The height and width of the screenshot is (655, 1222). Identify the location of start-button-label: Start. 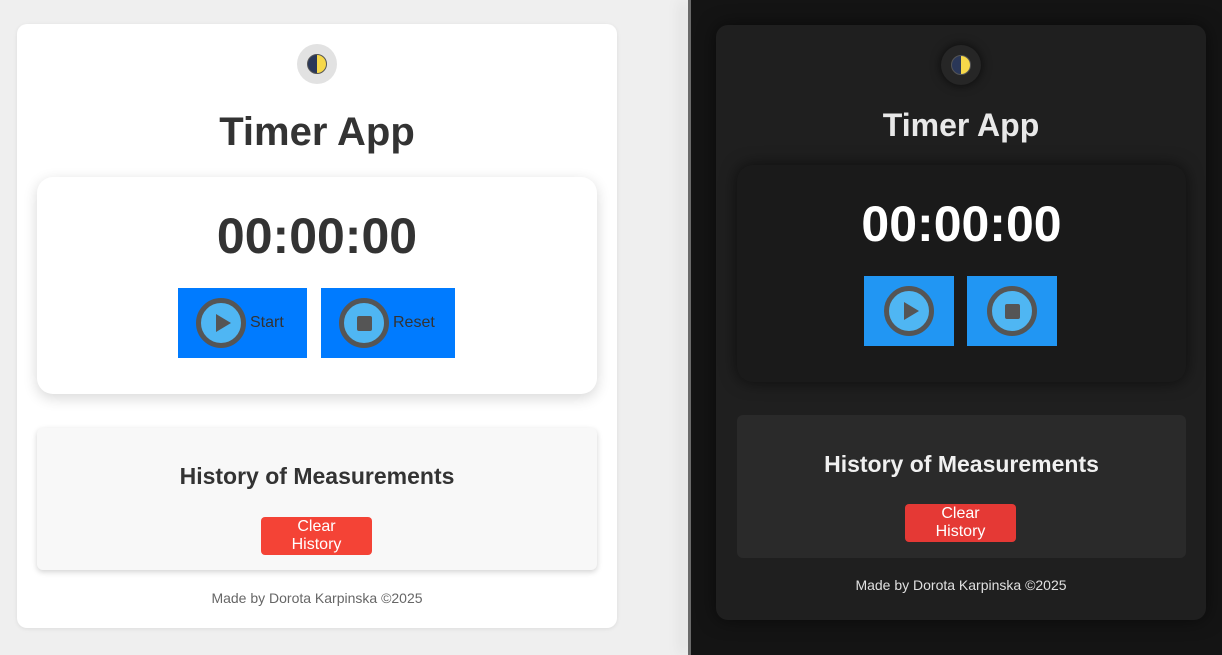
(267, 322).